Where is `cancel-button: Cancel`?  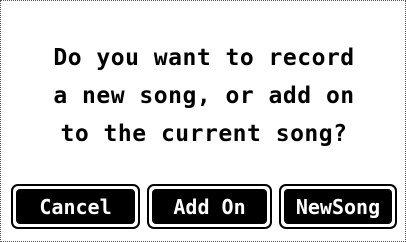 cancel-button: Cancel is located at coordinates (75, 206).